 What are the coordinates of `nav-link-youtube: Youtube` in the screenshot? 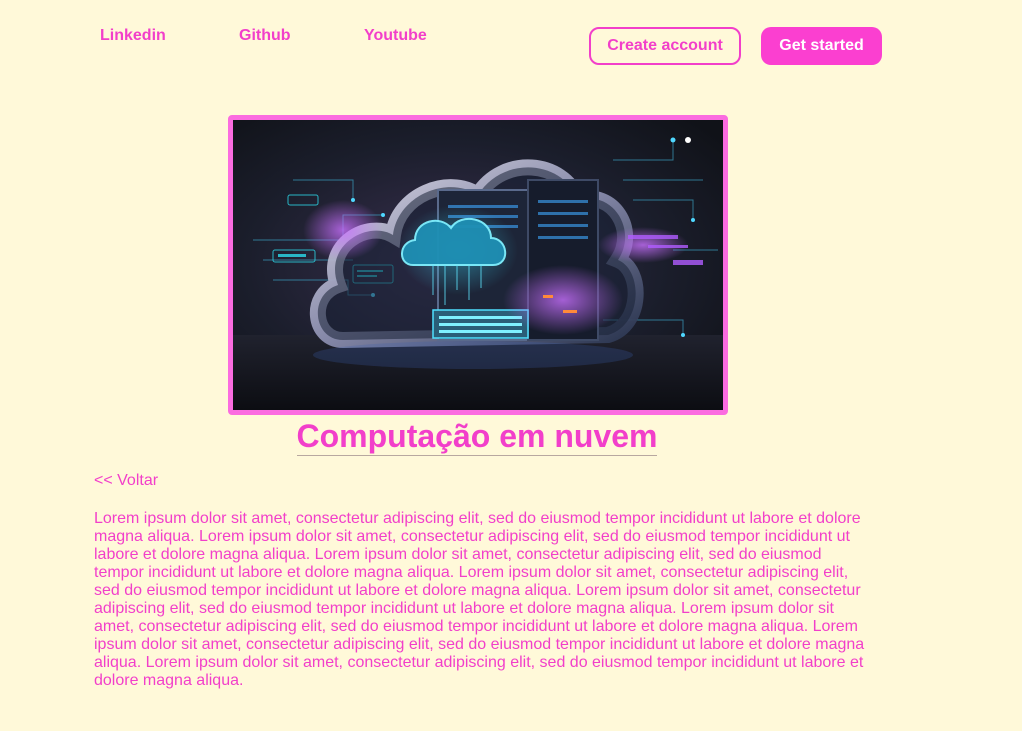 It's located at (395, 36).